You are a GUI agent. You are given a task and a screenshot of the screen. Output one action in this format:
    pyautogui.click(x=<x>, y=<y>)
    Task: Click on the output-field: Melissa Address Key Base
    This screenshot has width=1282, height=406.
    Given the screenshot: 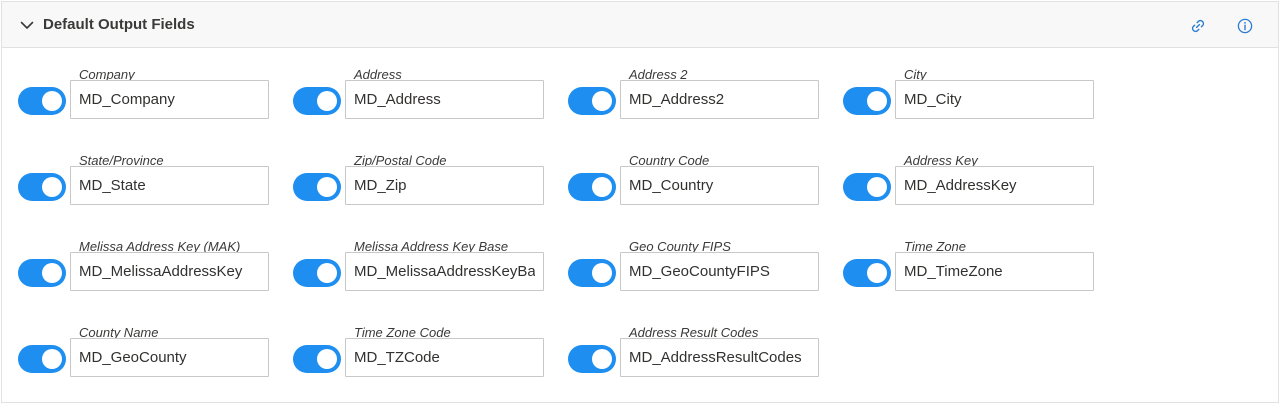 What is the action you would take?
    pyautogui.click(x=419, y=274)
    